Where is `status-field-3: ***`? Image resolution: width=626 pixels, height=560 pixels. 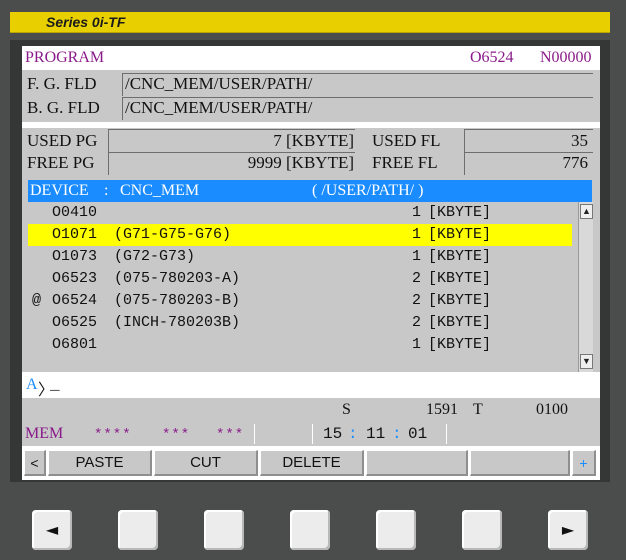
status-field-3: *** is located at coordinates (230, 435).